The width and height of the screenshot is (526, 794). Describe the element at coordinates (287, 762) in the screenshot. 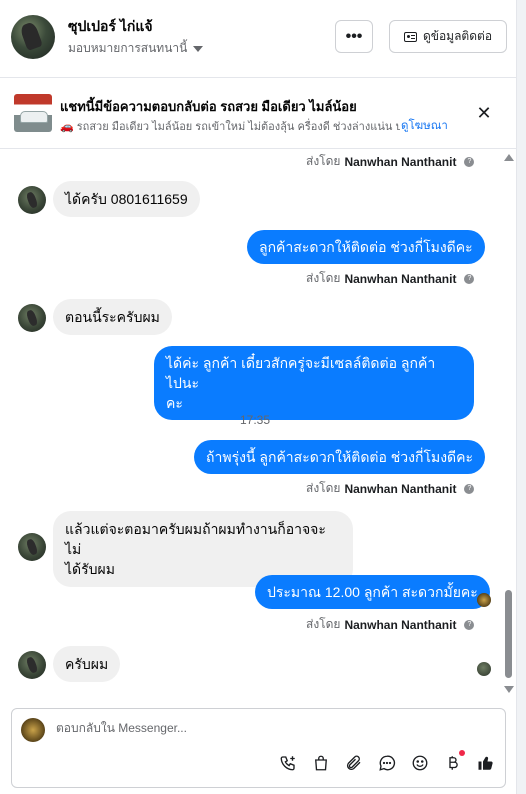

I see `add-call-icon` at that location.